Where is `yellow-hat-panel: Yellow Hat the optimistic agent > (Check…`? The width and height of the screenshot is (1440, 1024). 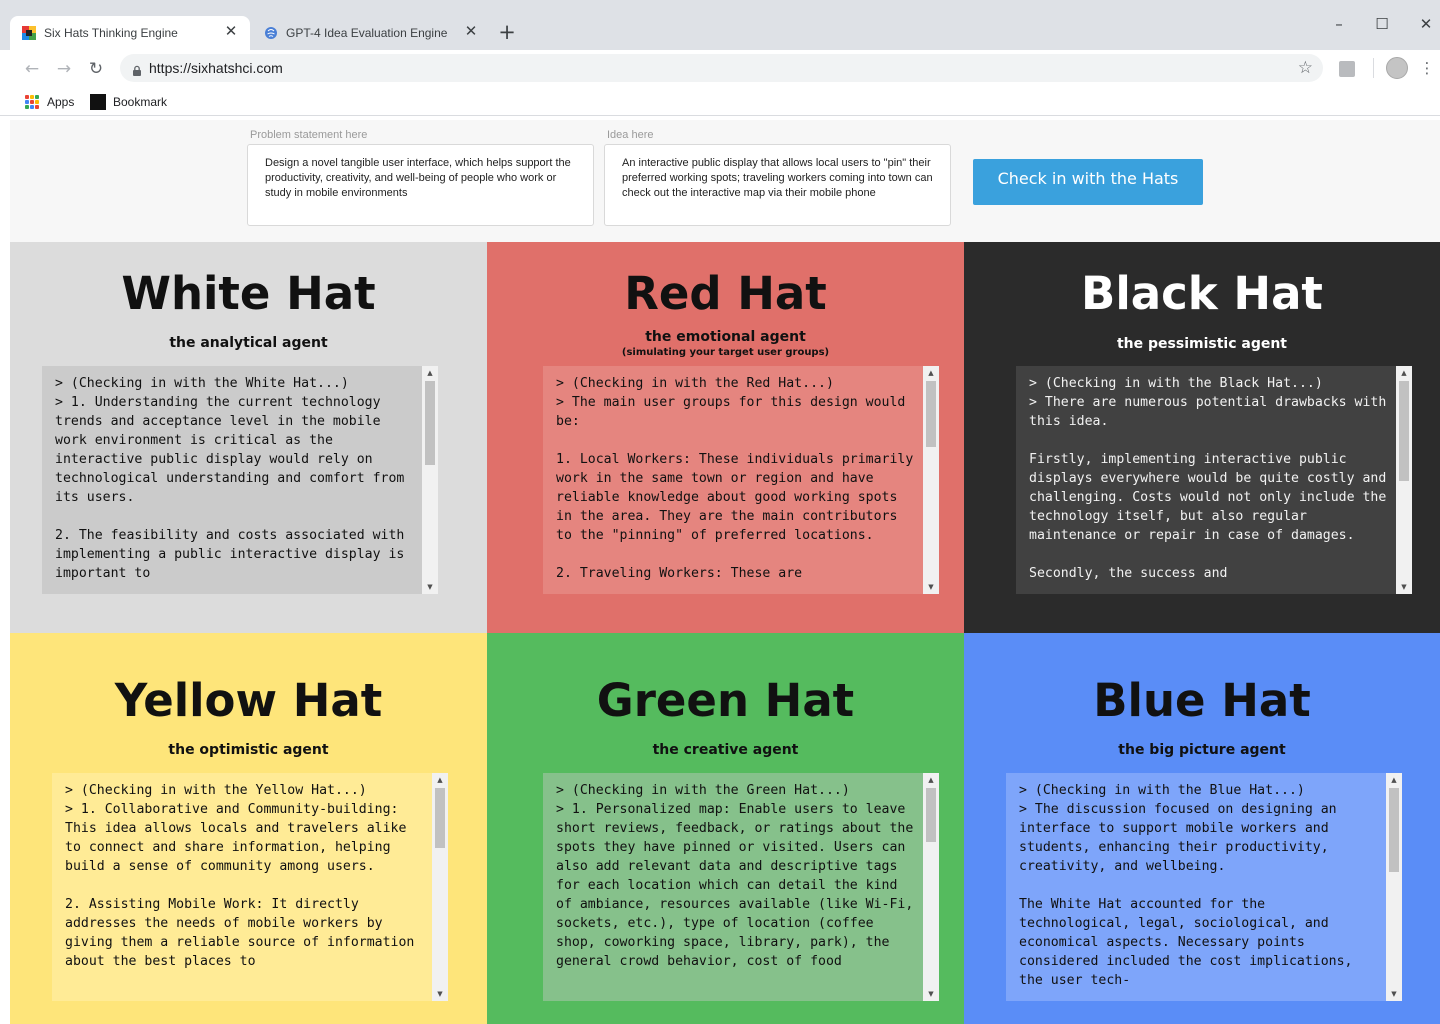
yellow-hat-panel: Yellow Hat the optimistic agent > (Check… is located at coordinates (248, 828).